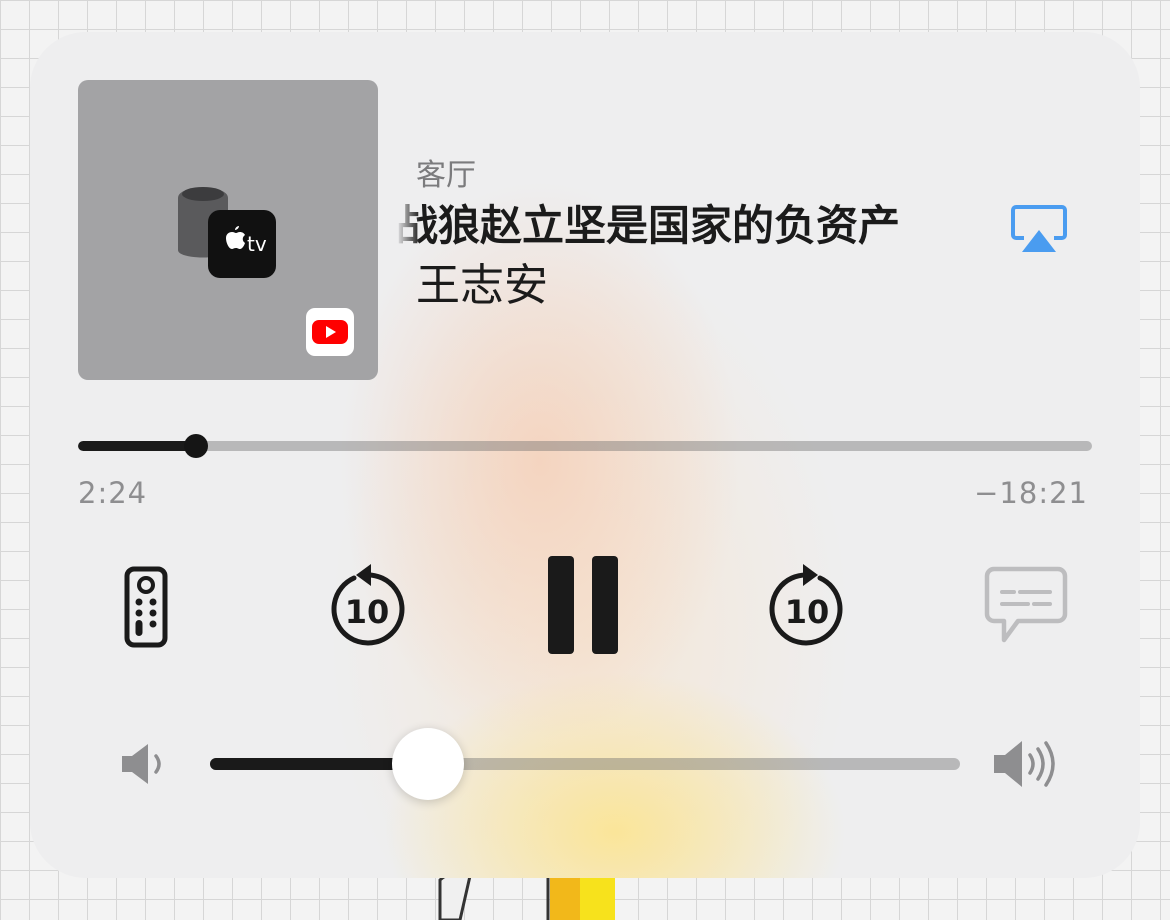 This screenshot has height=920, width=1170. What do you see at coordinates (1024, 764) in the screenshot?
I see `volume-high-icon` at bounding box center [1024, 764].